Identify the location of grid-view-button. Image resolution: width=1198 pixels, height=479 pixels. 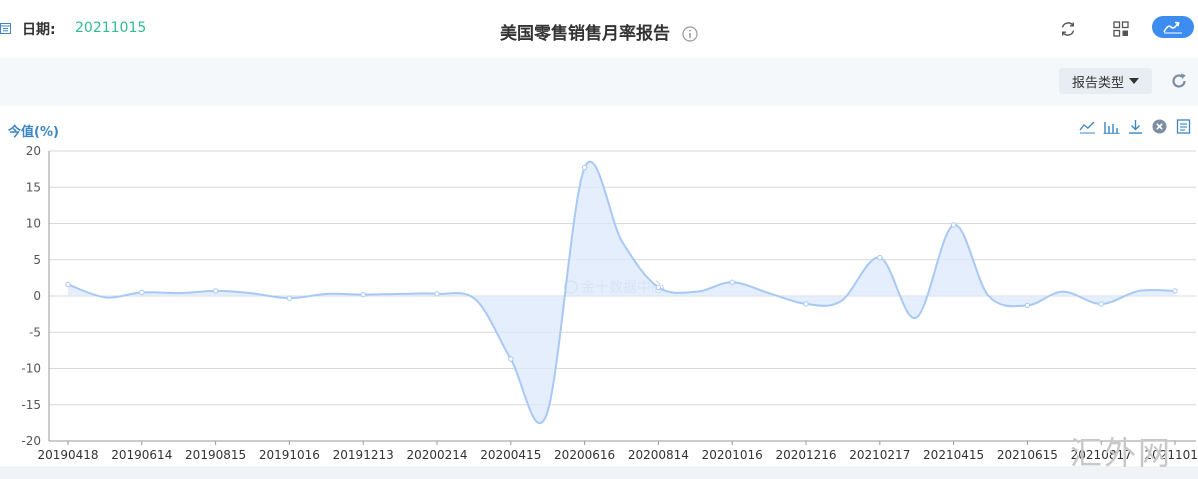
(1121, 29).